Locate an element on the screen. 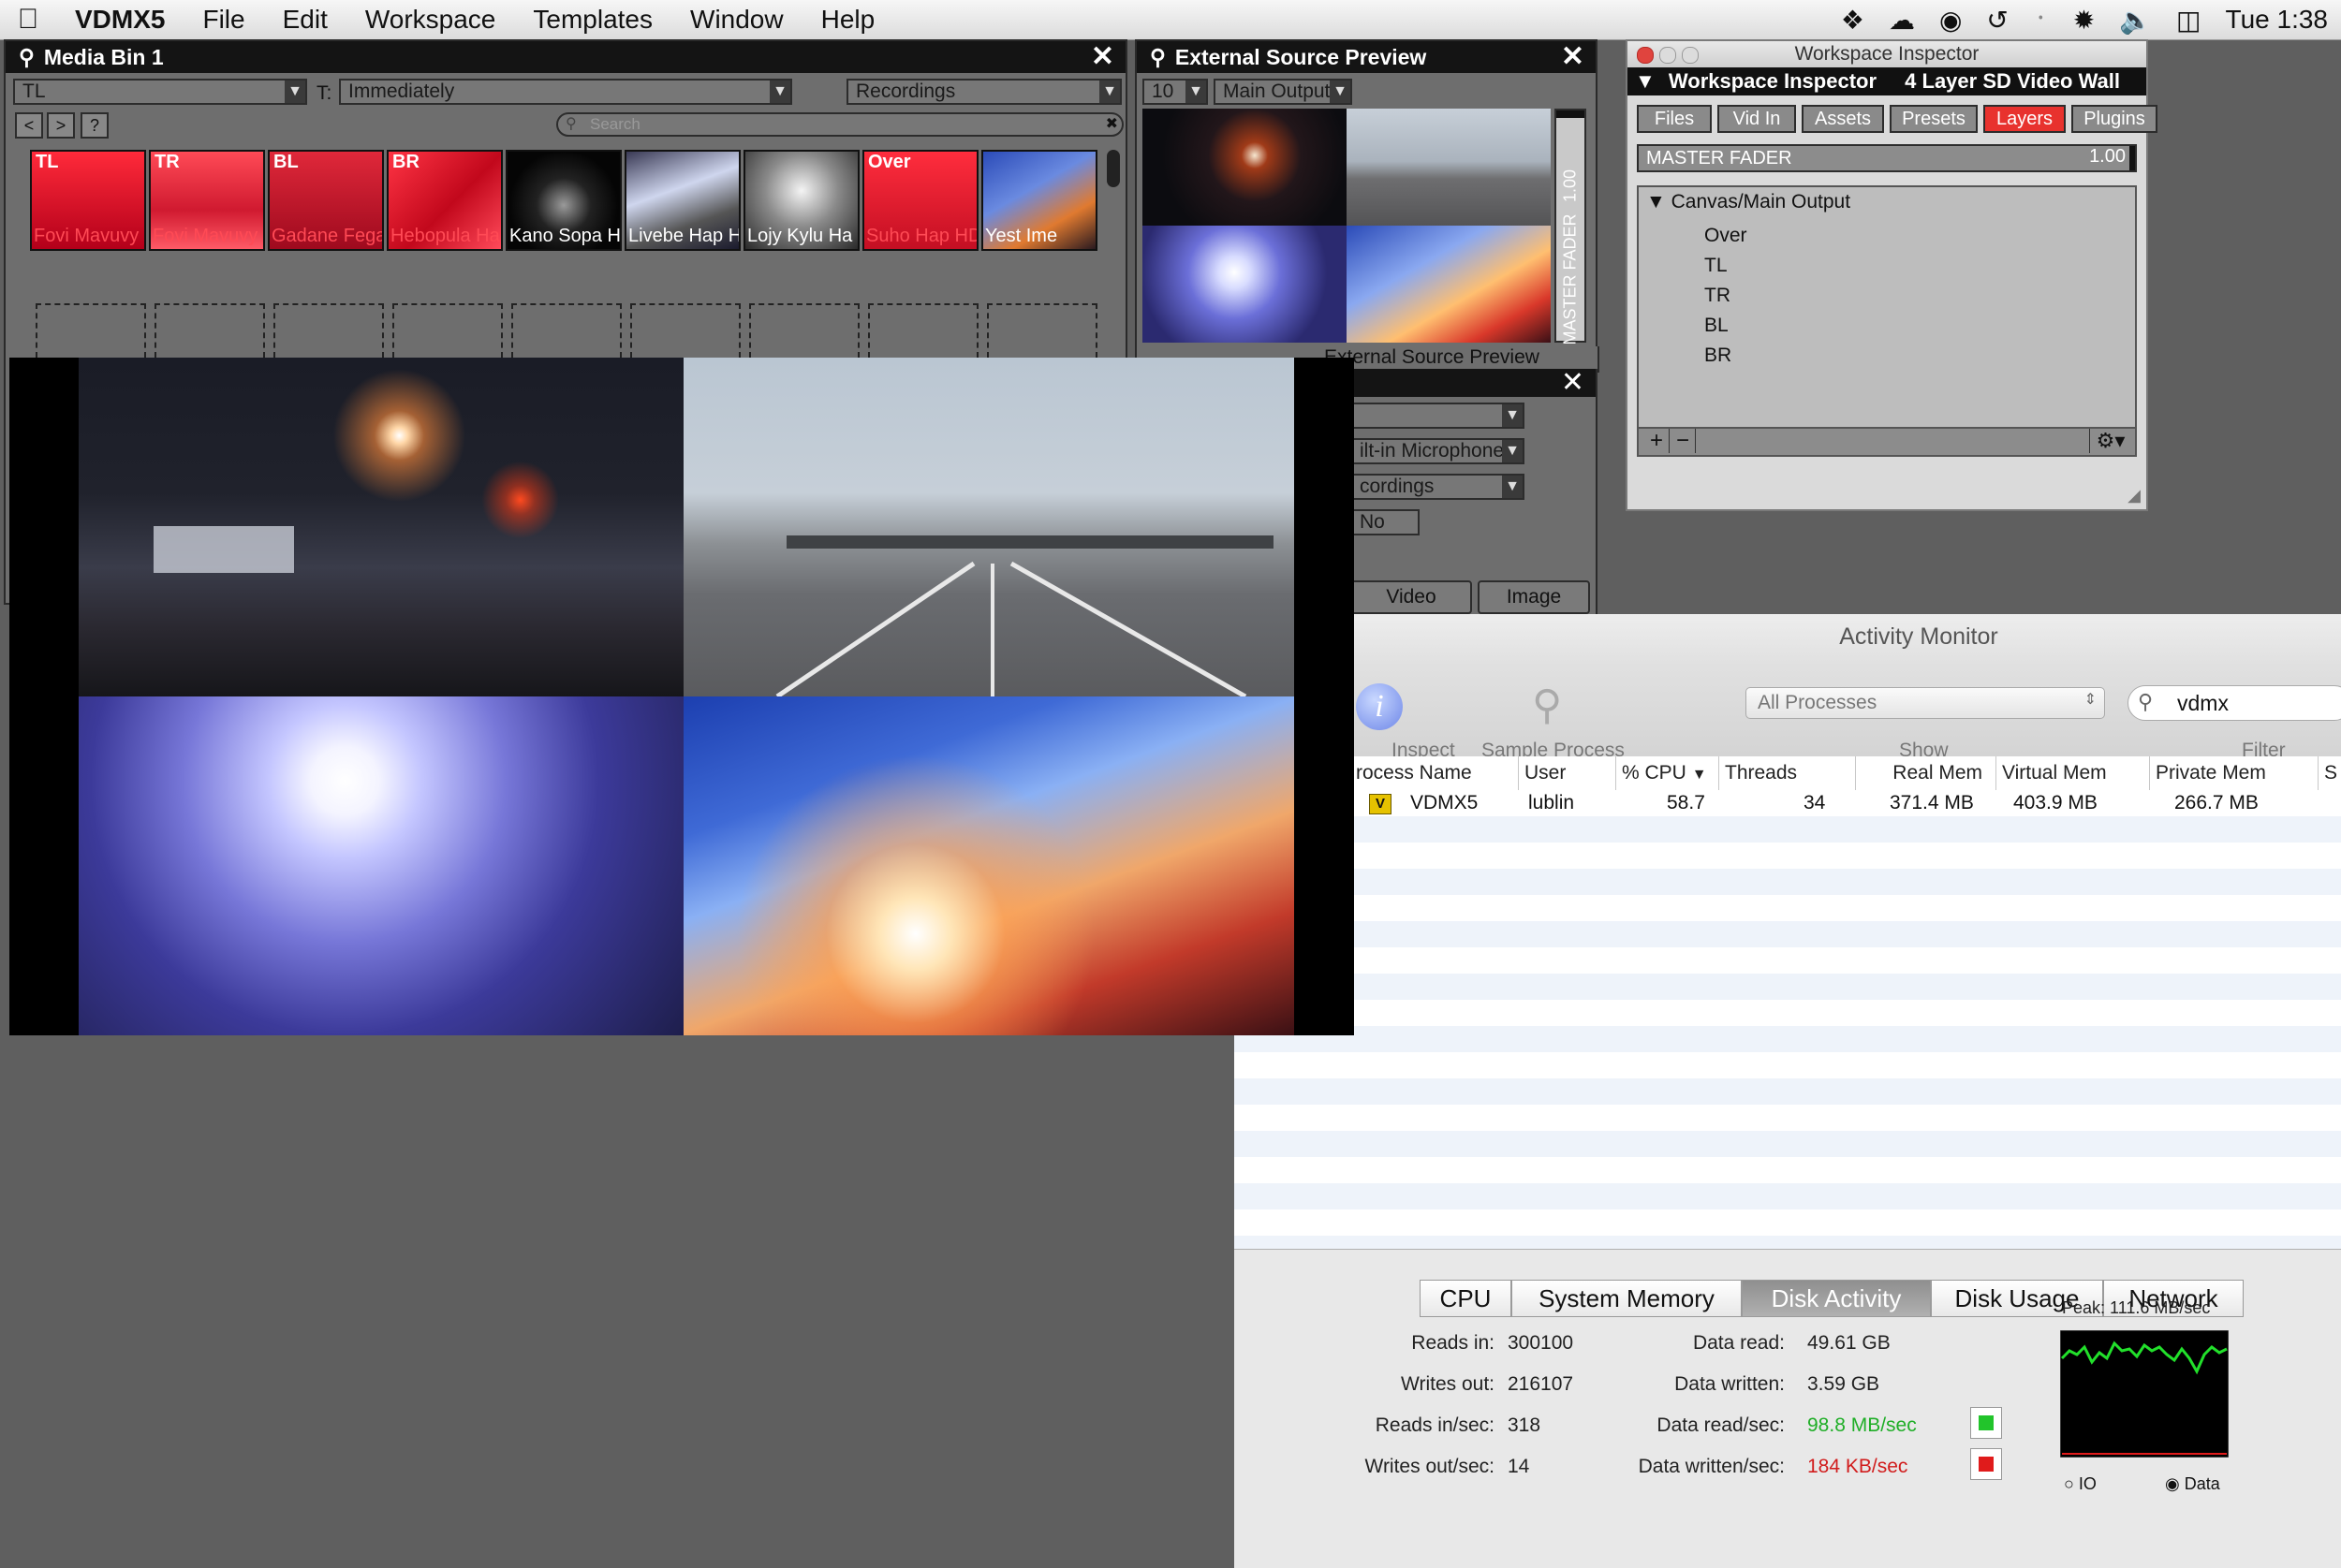  radio-data-label: Data is located at coordinates (2202, 1484).